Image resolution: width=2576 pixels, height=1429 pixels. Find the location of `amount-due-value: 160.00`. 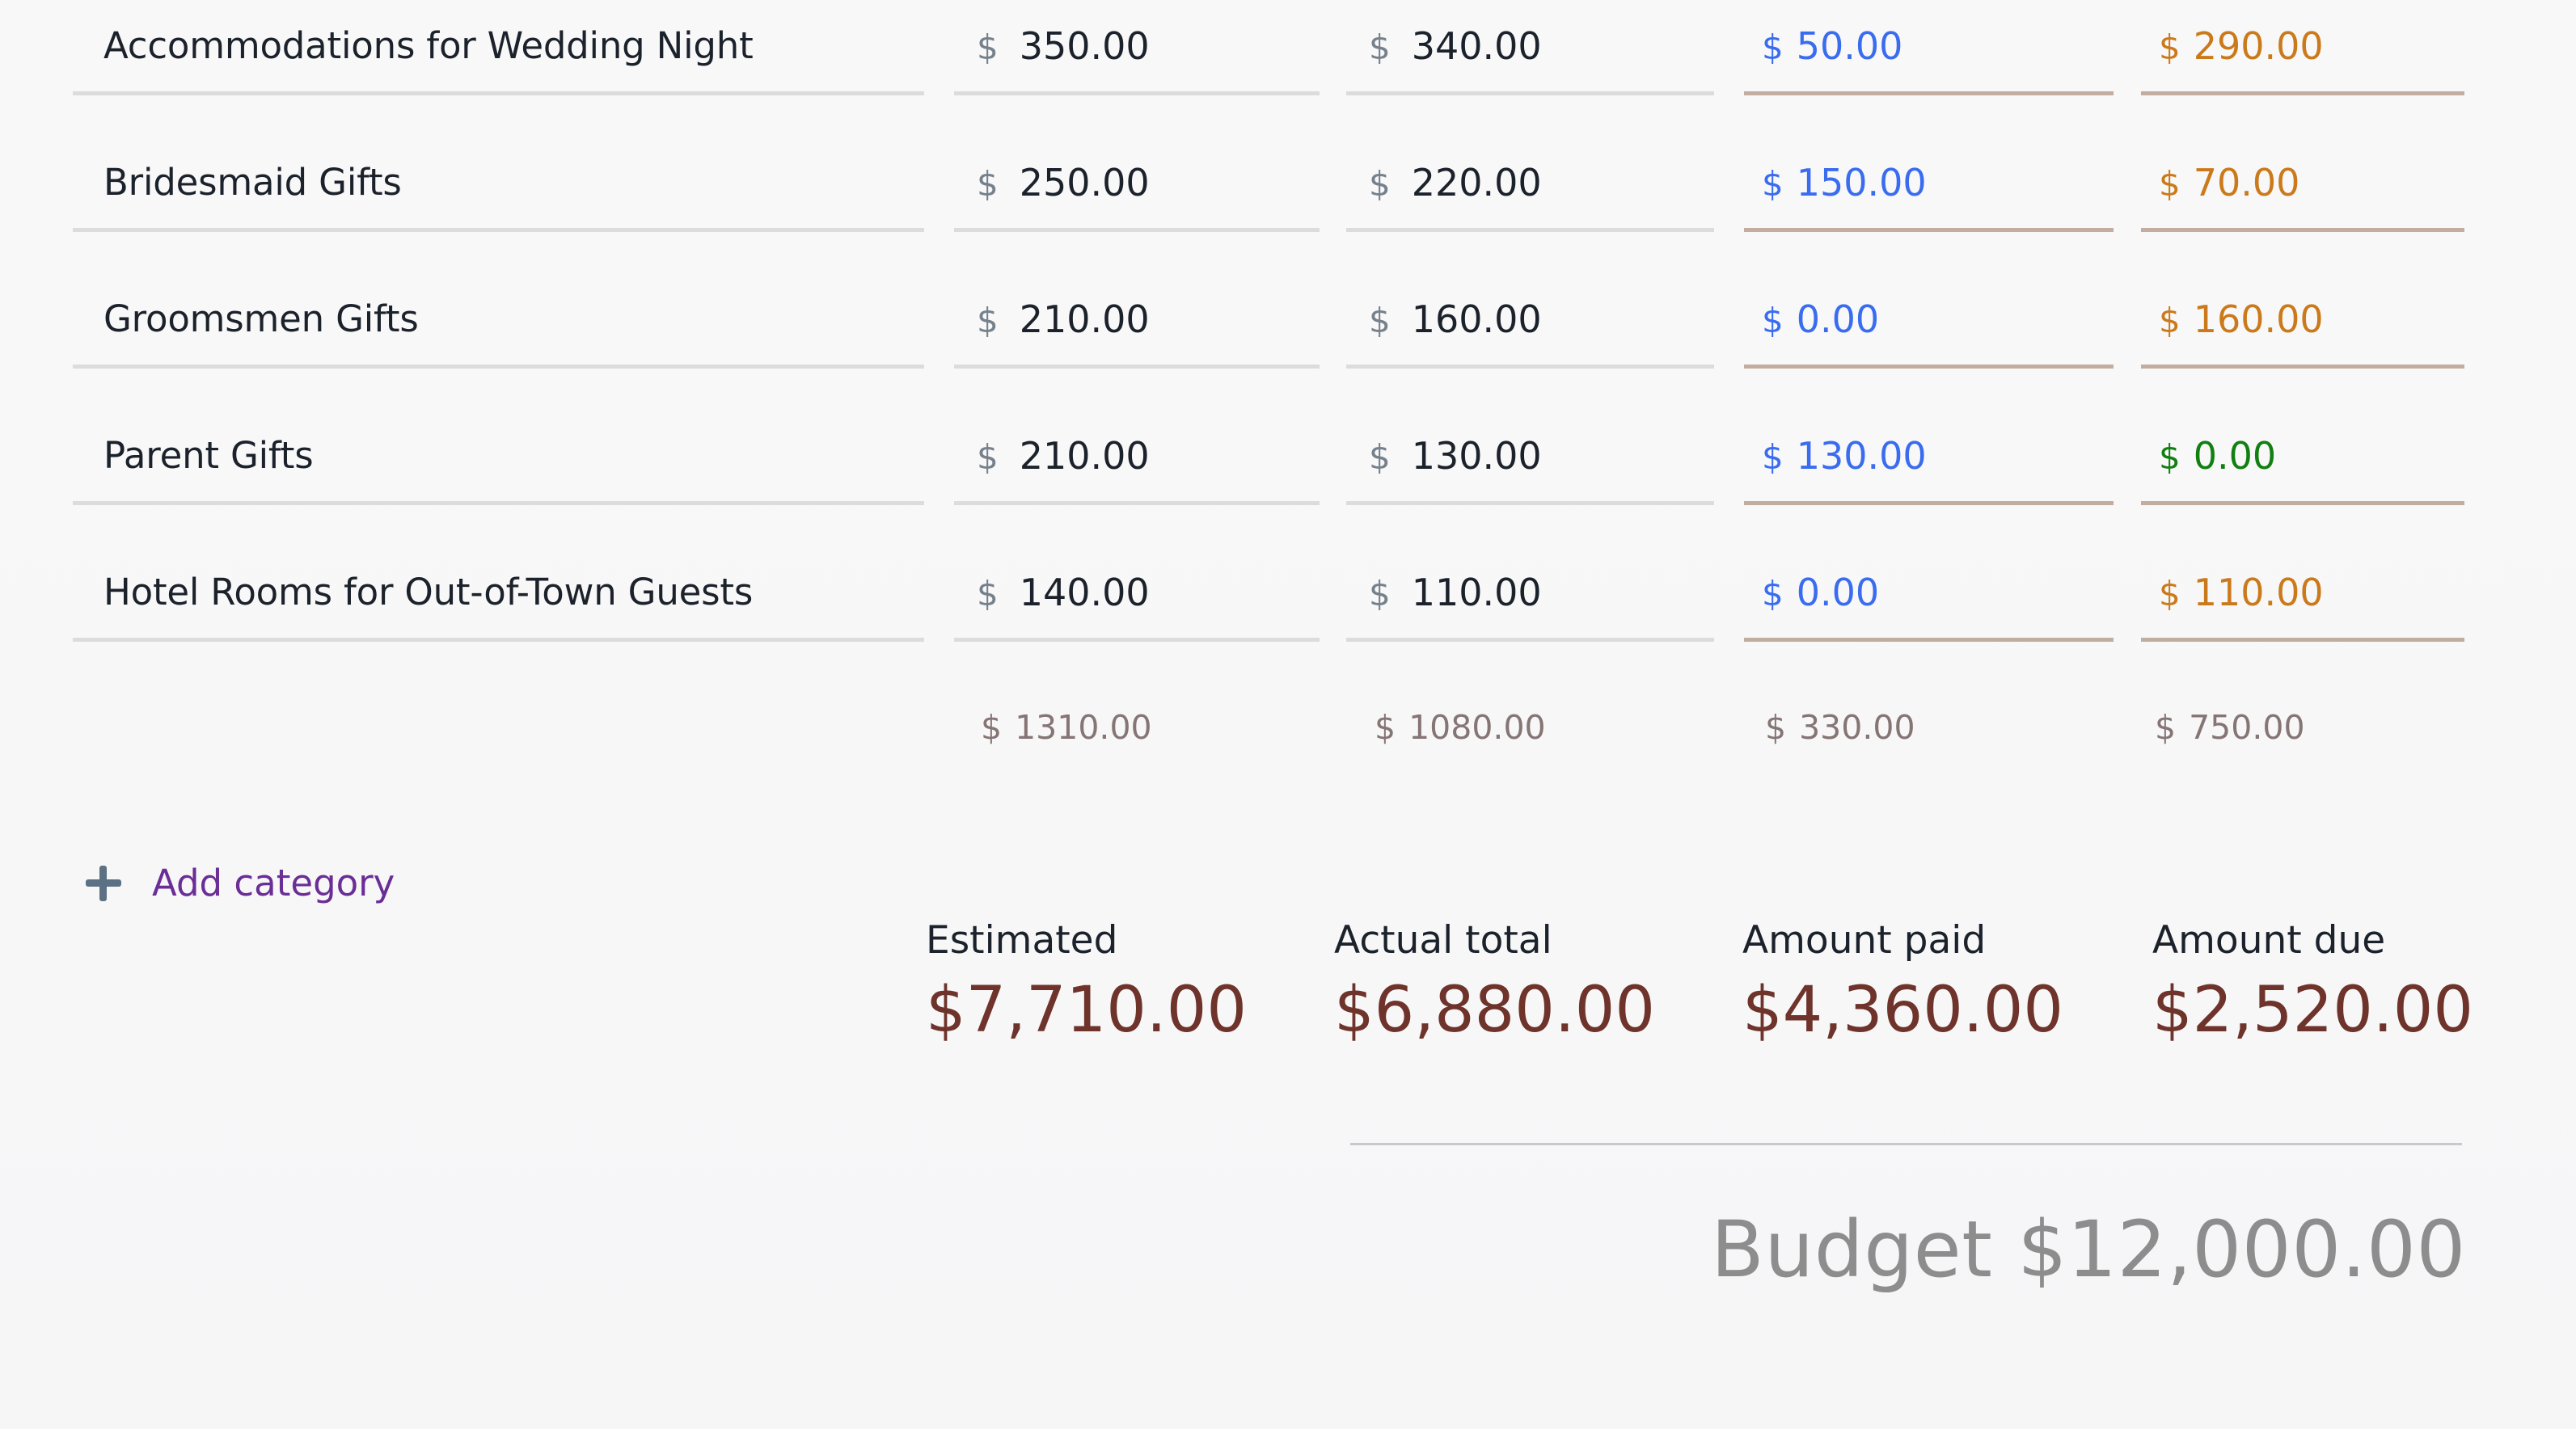

amount-due-value: 160.00 is located at coordinates (2258, 319).